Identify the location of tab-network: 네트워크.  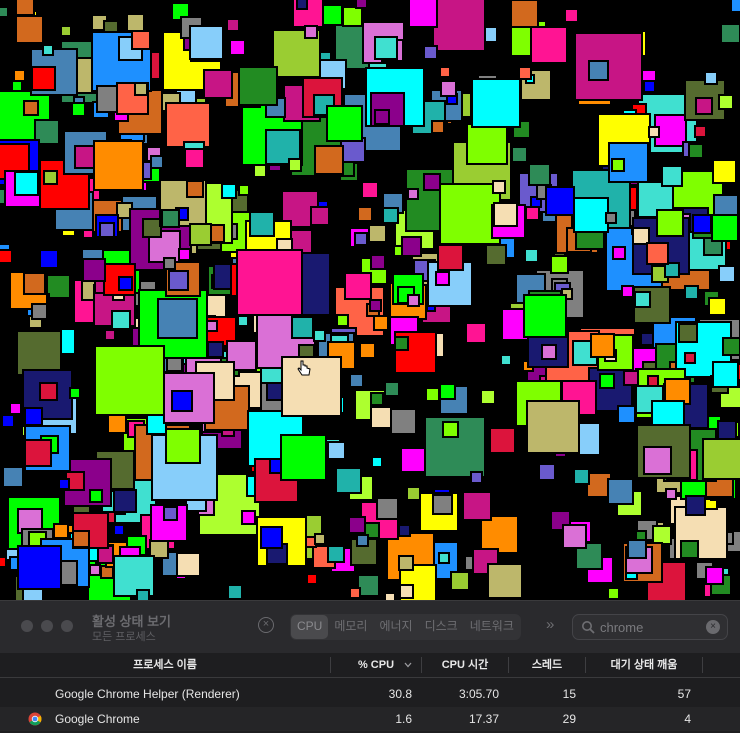
(492, 627).